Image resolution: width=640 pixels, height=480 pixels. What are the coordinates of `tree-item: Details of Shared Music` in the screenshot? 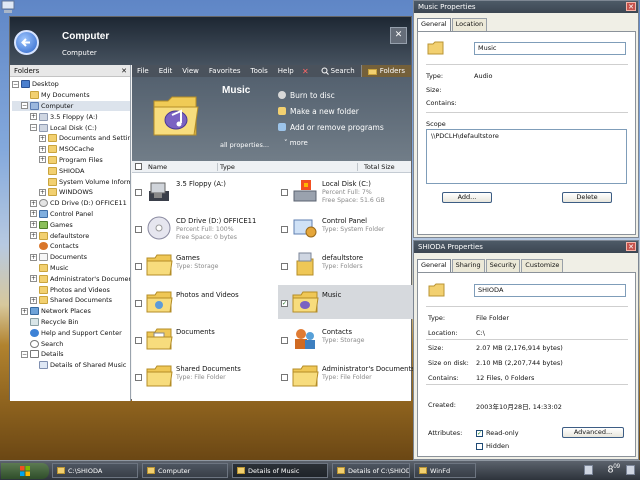 It's located at (71, 365).